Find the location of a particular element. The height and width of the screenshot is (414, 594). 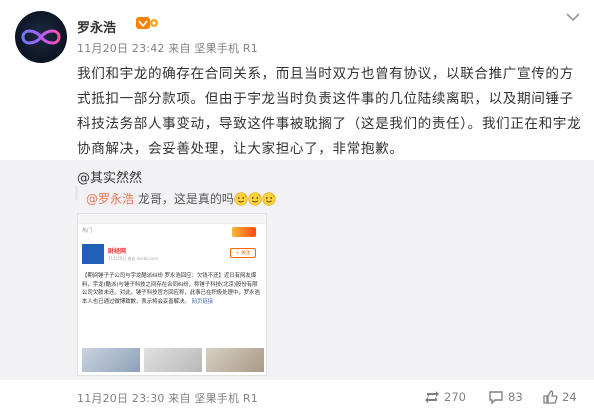

repost-meta: 11月20日 23:30 来自 坚果手机 R1 is located at coordinates (167, 398).